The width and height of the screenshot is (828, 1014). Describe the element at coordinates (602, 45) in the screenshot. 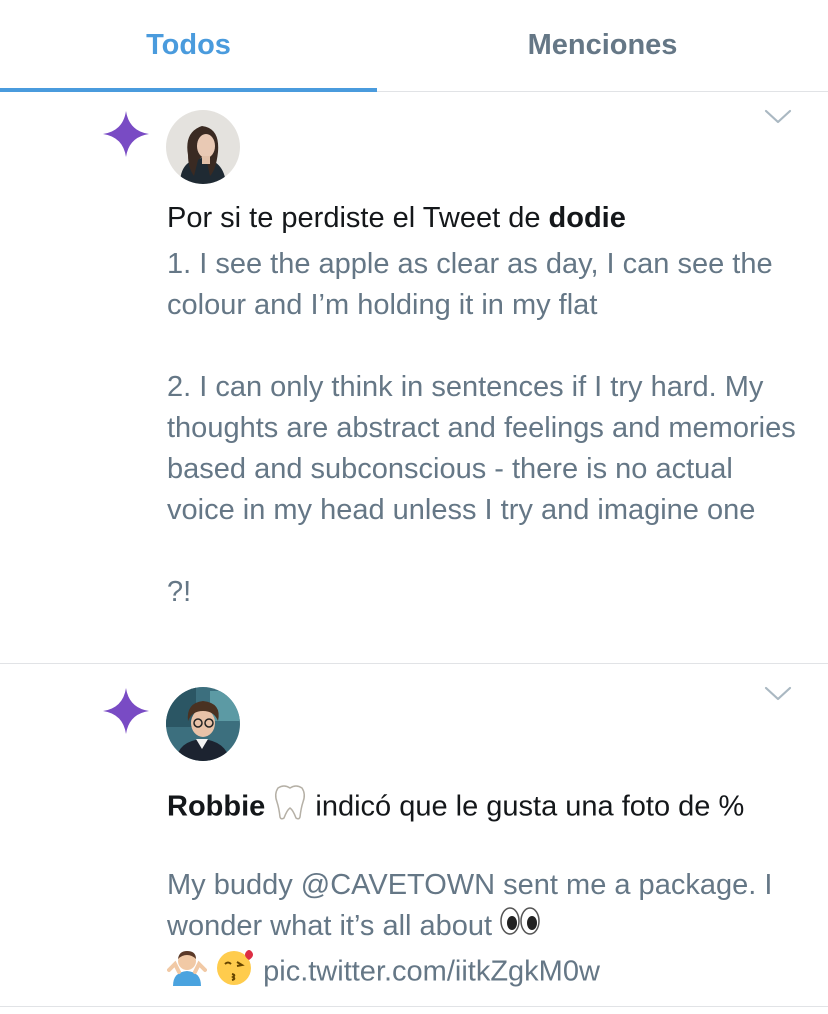

I see `tab-menciones: Menciones` at that location.